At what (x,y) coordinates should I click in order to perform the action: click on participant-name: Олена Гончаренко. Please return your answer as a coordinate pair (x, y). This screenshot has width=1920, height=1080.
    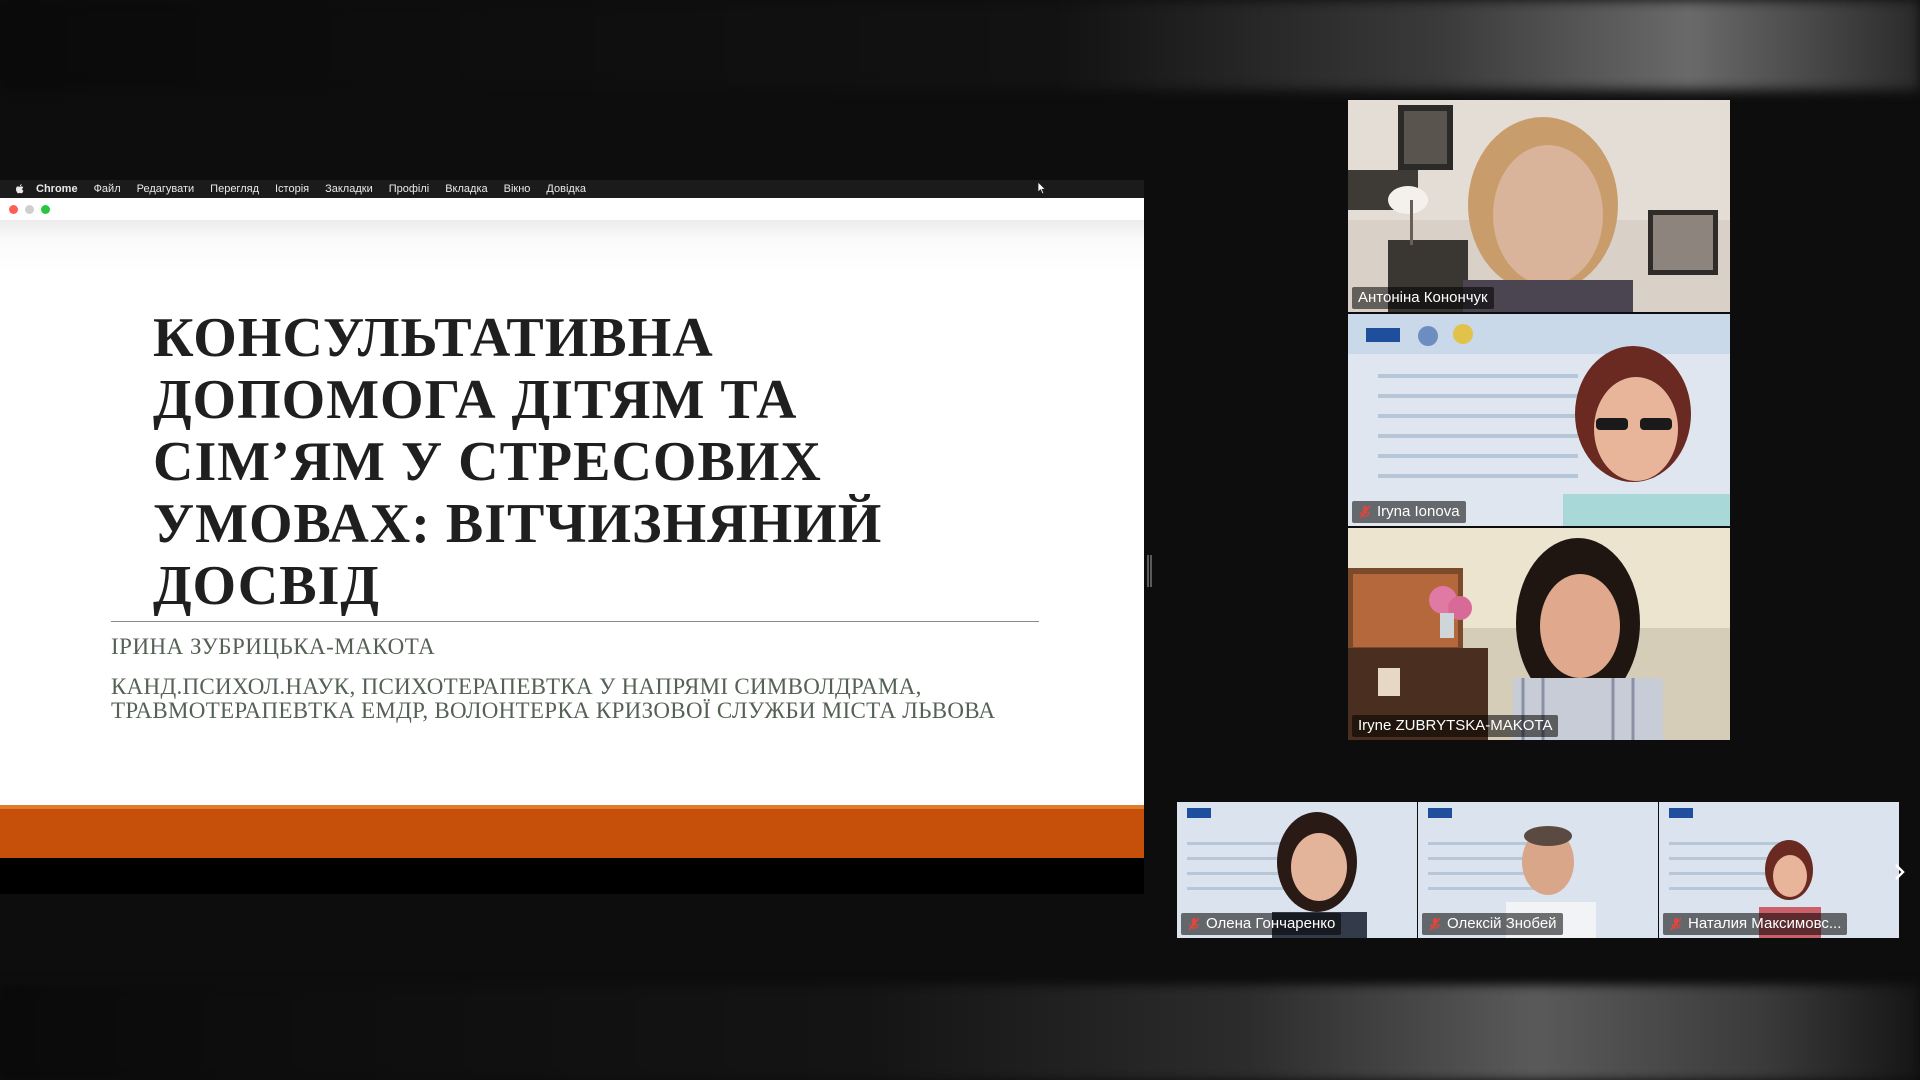
    Looking at the image, I should click on (1271, 923).